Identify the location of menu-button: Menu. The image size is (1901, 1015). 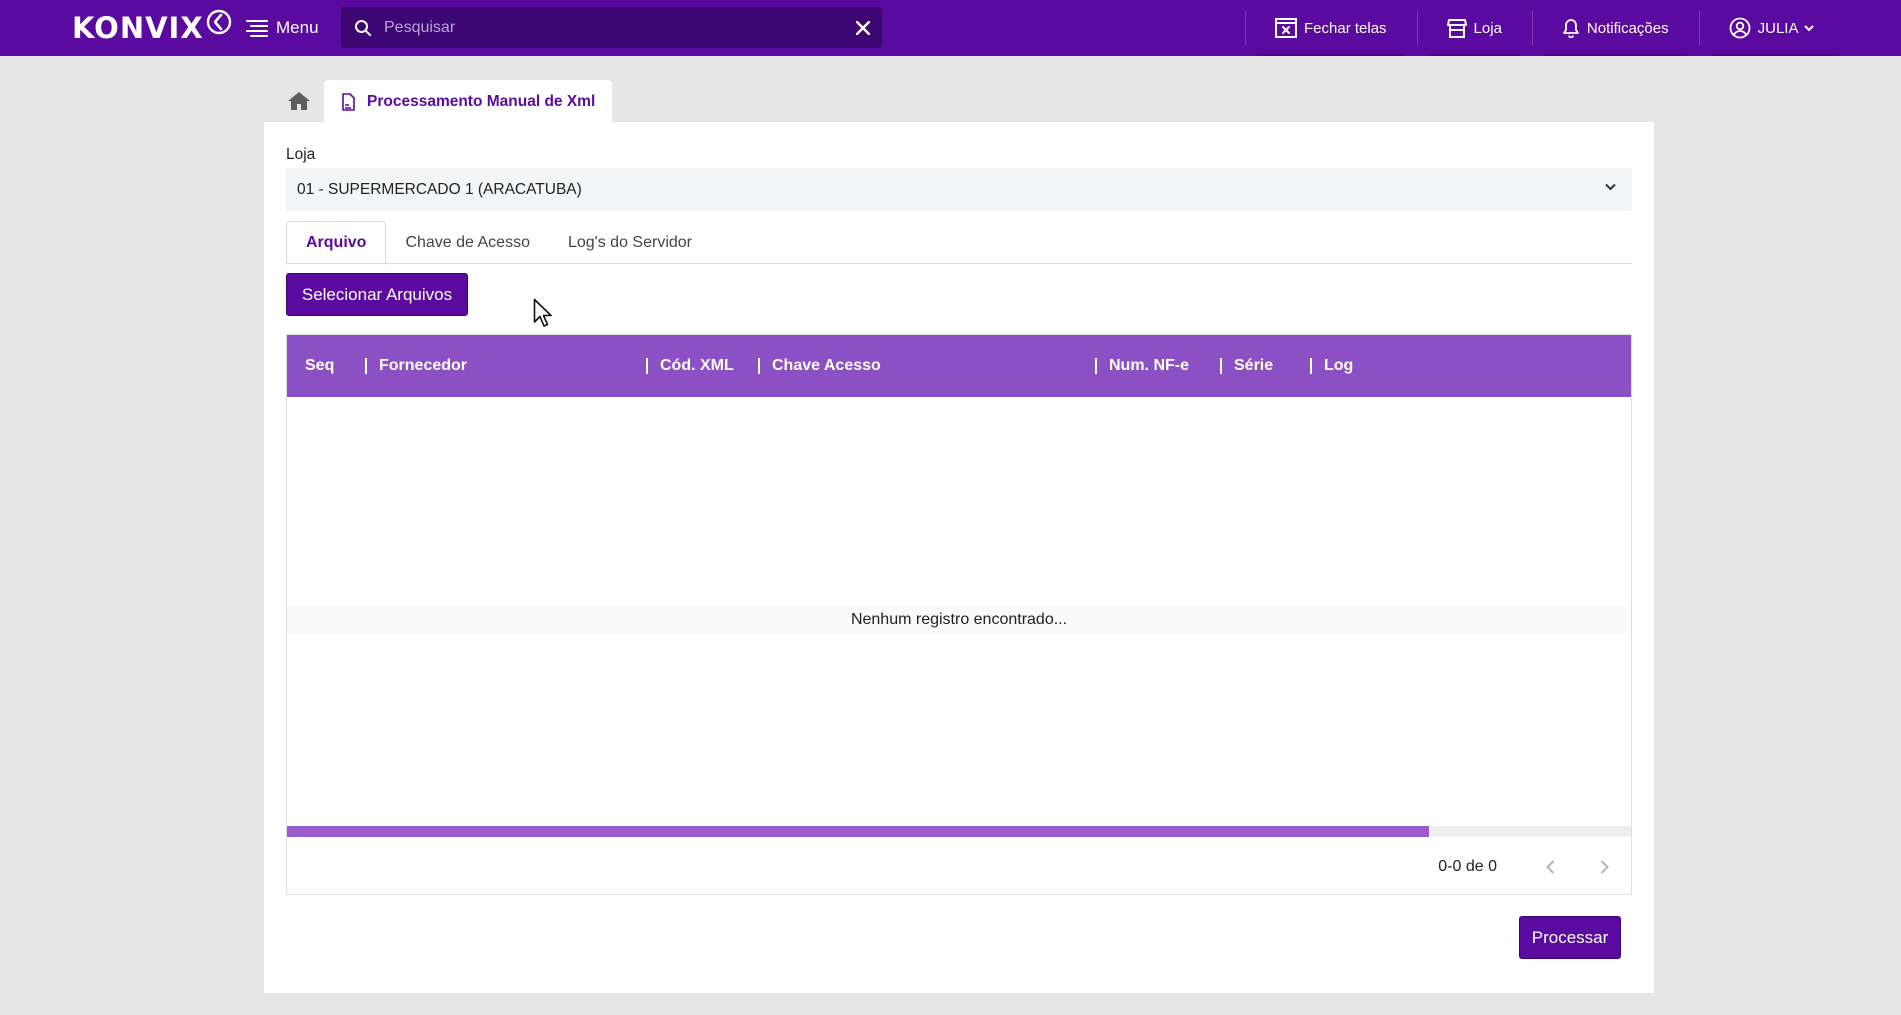
(282, 28).